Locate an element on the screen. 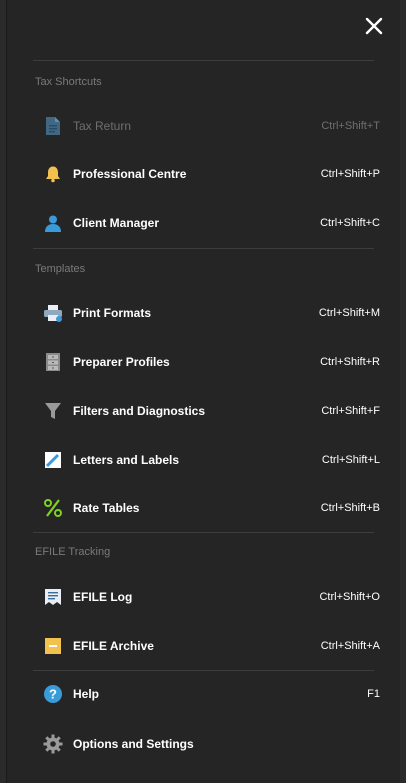 The image size is (406, 783). close-icon is located at coordinates (374, 26).